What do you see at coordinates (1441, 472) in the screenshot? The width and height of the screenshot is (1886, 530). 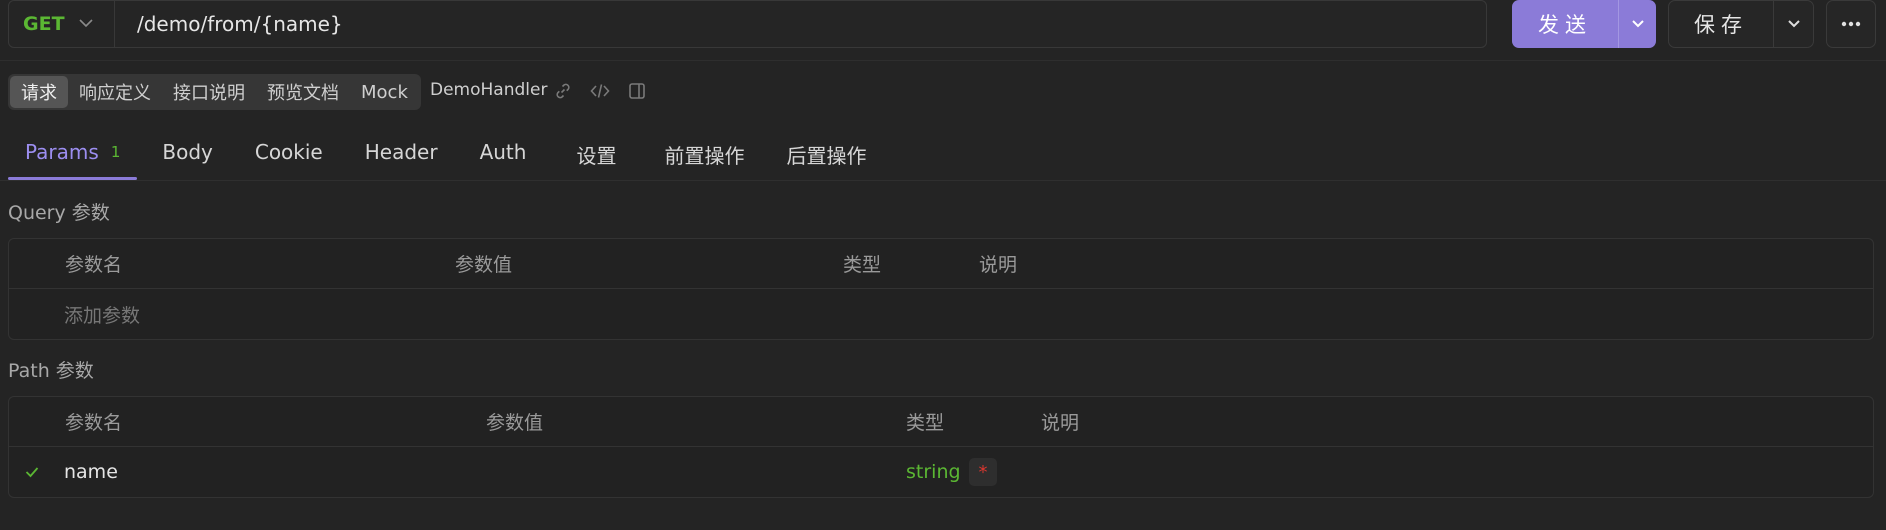 I see `param-description` at bounding box center [1441, 472].